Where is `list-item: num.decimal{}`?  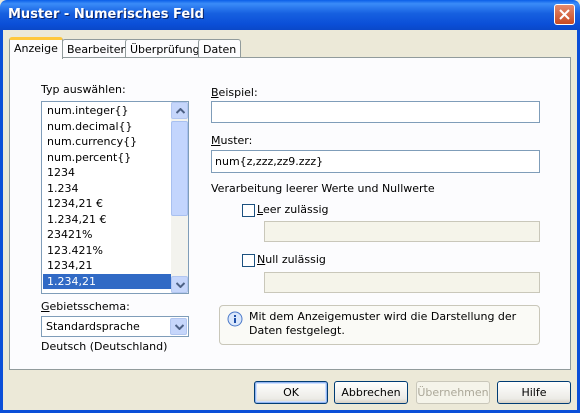
list-item: num.decimal{} is located at coordinates (107, 127).